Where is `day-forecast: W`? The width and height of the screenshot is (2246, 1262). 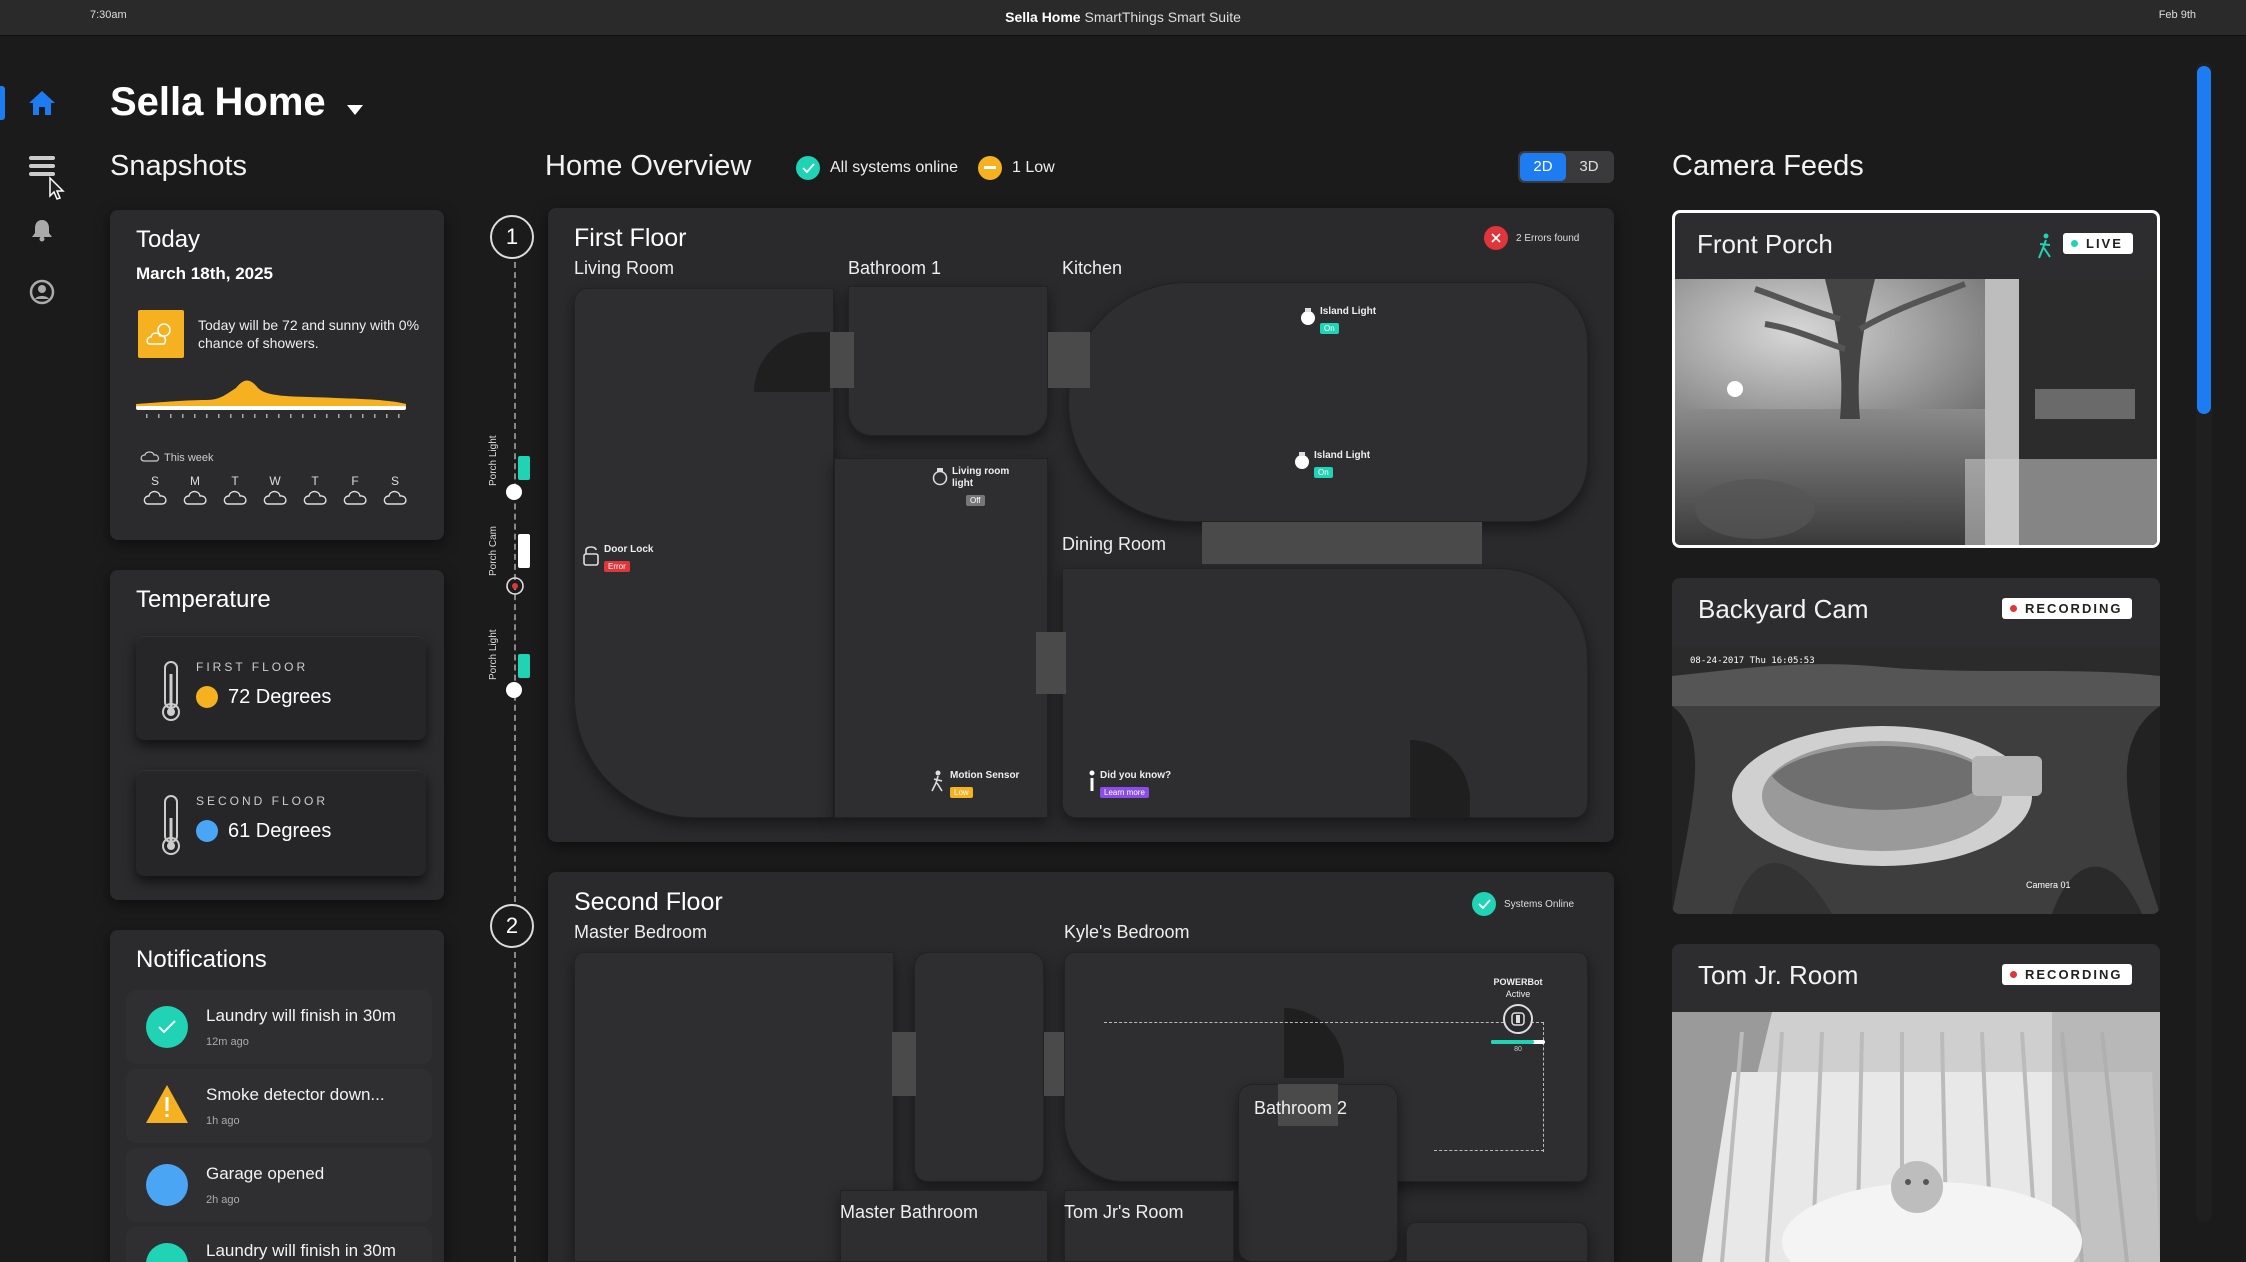 day-forecast: W is located at coordinates (275, 491).